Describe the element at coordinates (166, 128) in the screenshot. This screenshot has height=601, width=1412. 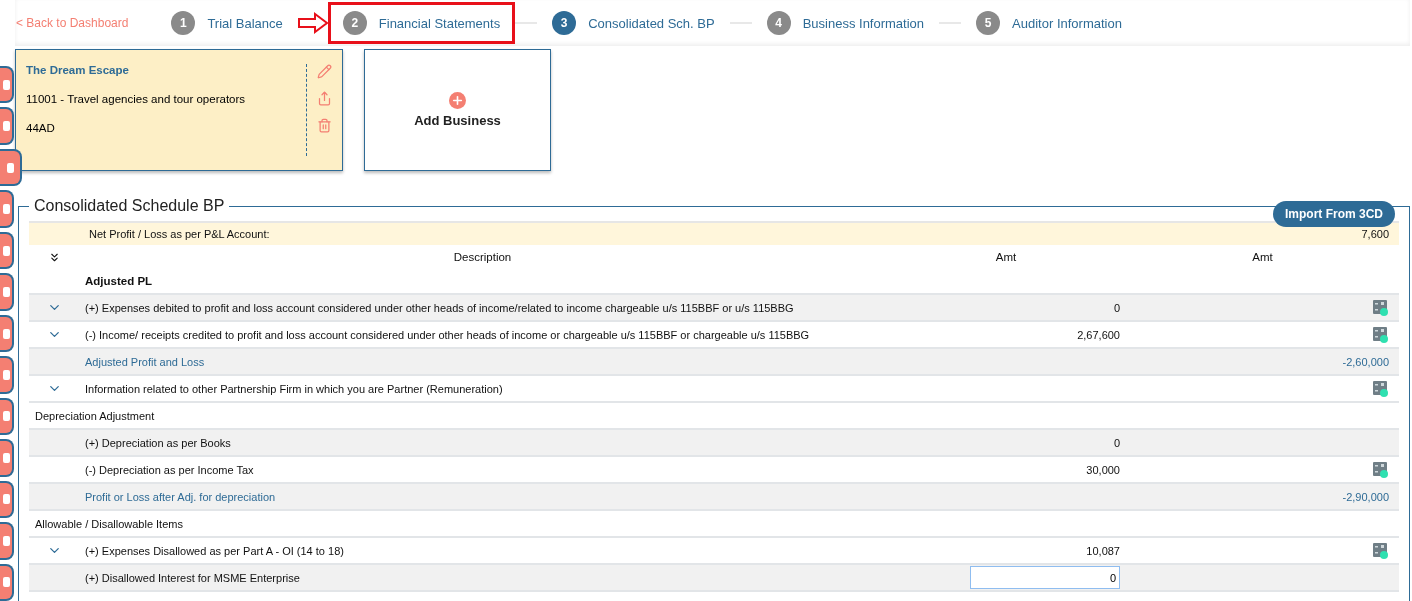
I see `business-section: 44AD` at that location.